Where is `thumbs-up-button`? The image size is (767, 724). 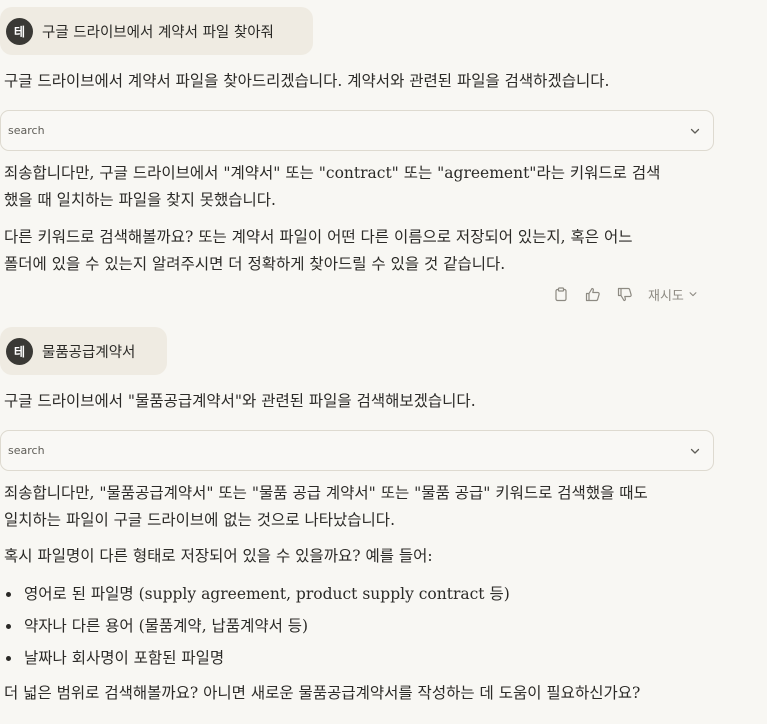 thumbs-up-button is located at coordinates (593, 294).